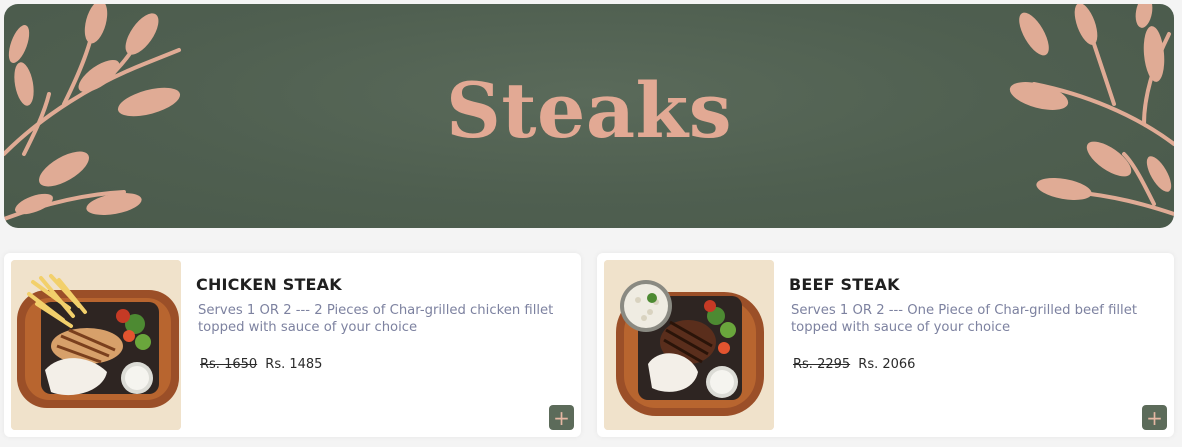  Describe the element at coordinates (261, 364) in the screenshot. I see `product-price: Rs. 1650 Rs. 1485` at that location.